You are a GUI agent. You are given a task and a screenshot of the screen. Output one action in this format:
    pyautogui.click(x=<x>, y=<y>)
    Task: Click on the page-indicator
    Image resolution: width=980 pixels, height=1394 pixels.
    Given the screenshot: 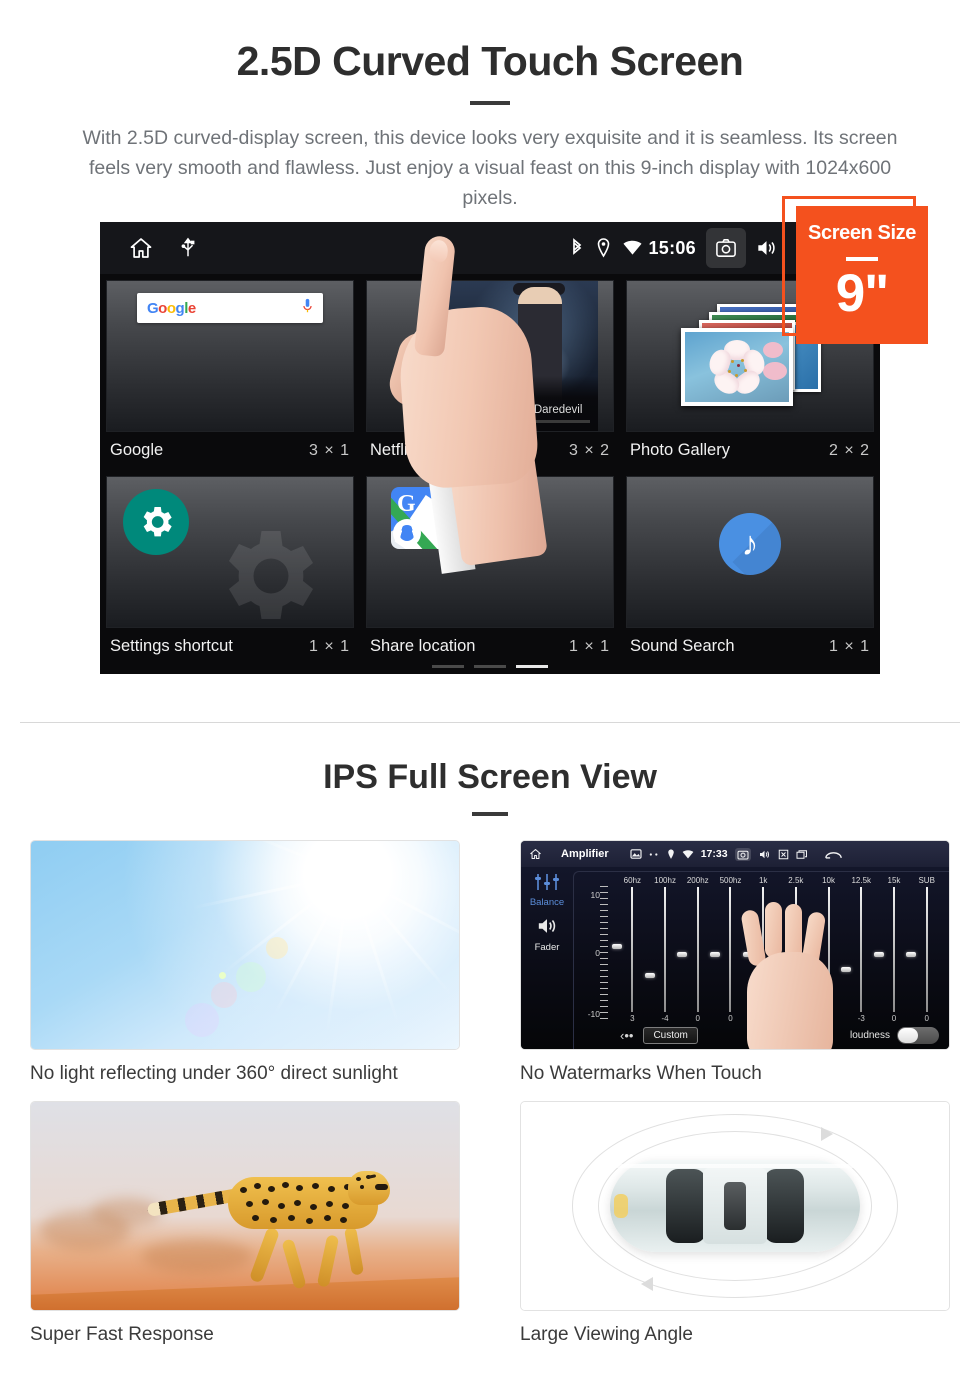 What is the action you would take?
    pyautogui.click(x=490, y=666)
    